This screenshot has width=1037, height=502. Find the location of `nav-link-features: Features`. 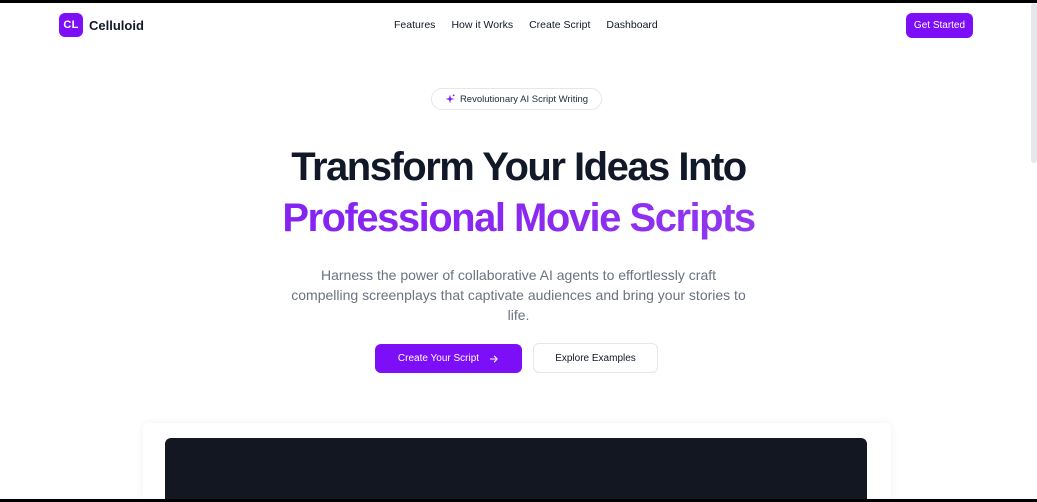

nav-link-features: Features is located at coordinates (414, 25).